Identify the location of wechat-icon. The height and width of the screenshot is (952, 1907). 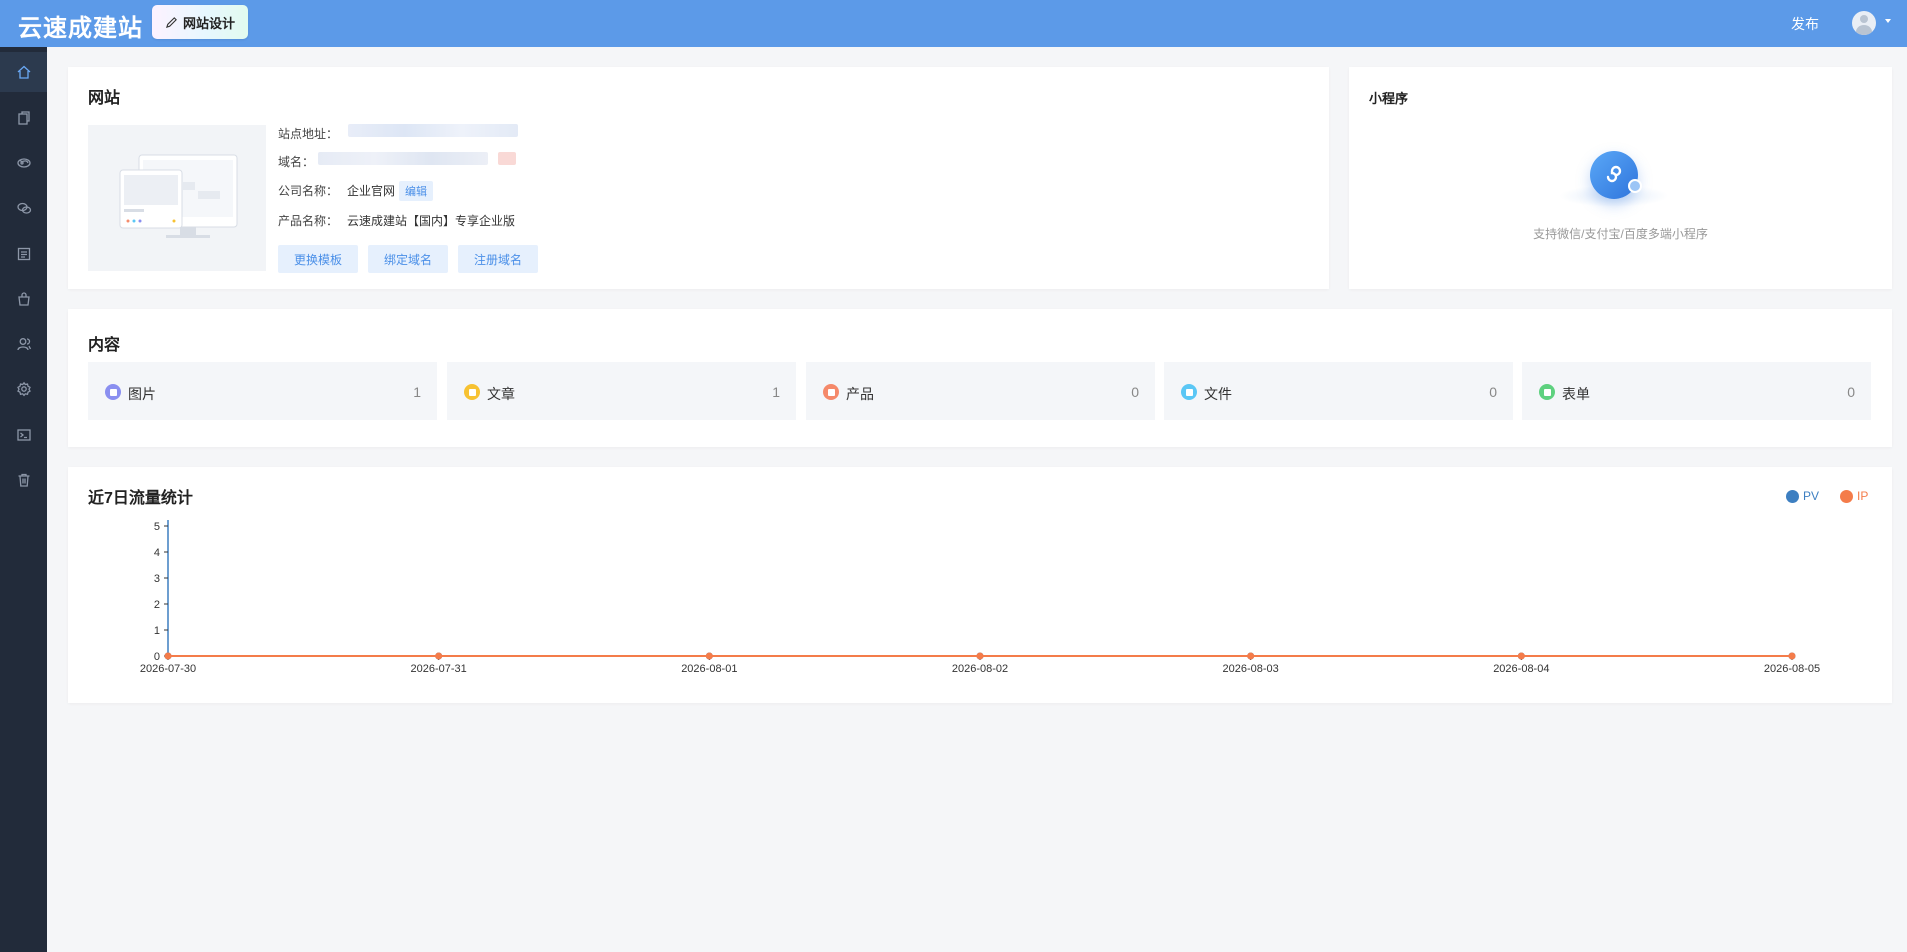
(23, 208).